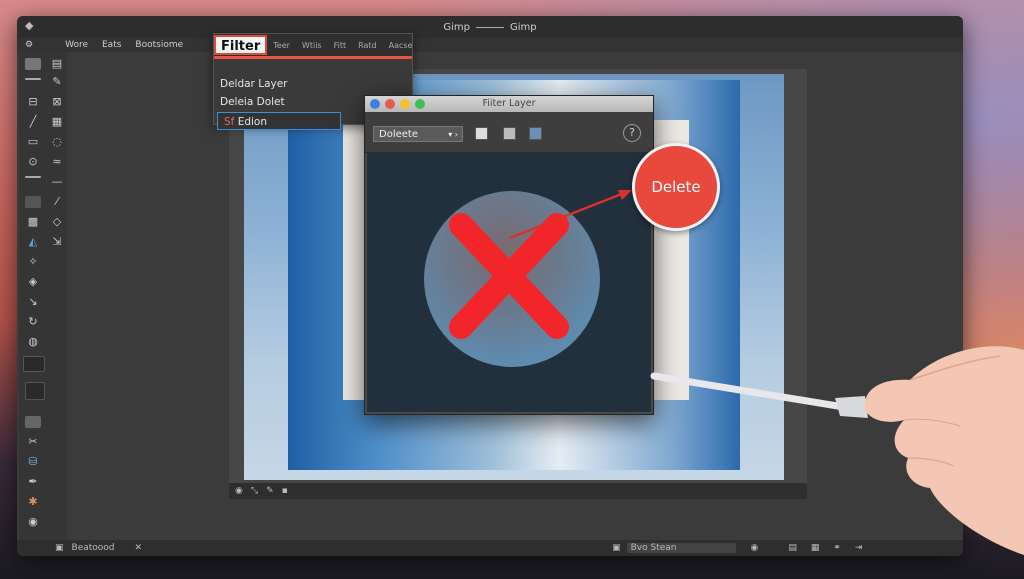  What do you see at coordinates (35, 391) in the screenshot?
I see `tool-swatch` at bounding box center [35, 391].